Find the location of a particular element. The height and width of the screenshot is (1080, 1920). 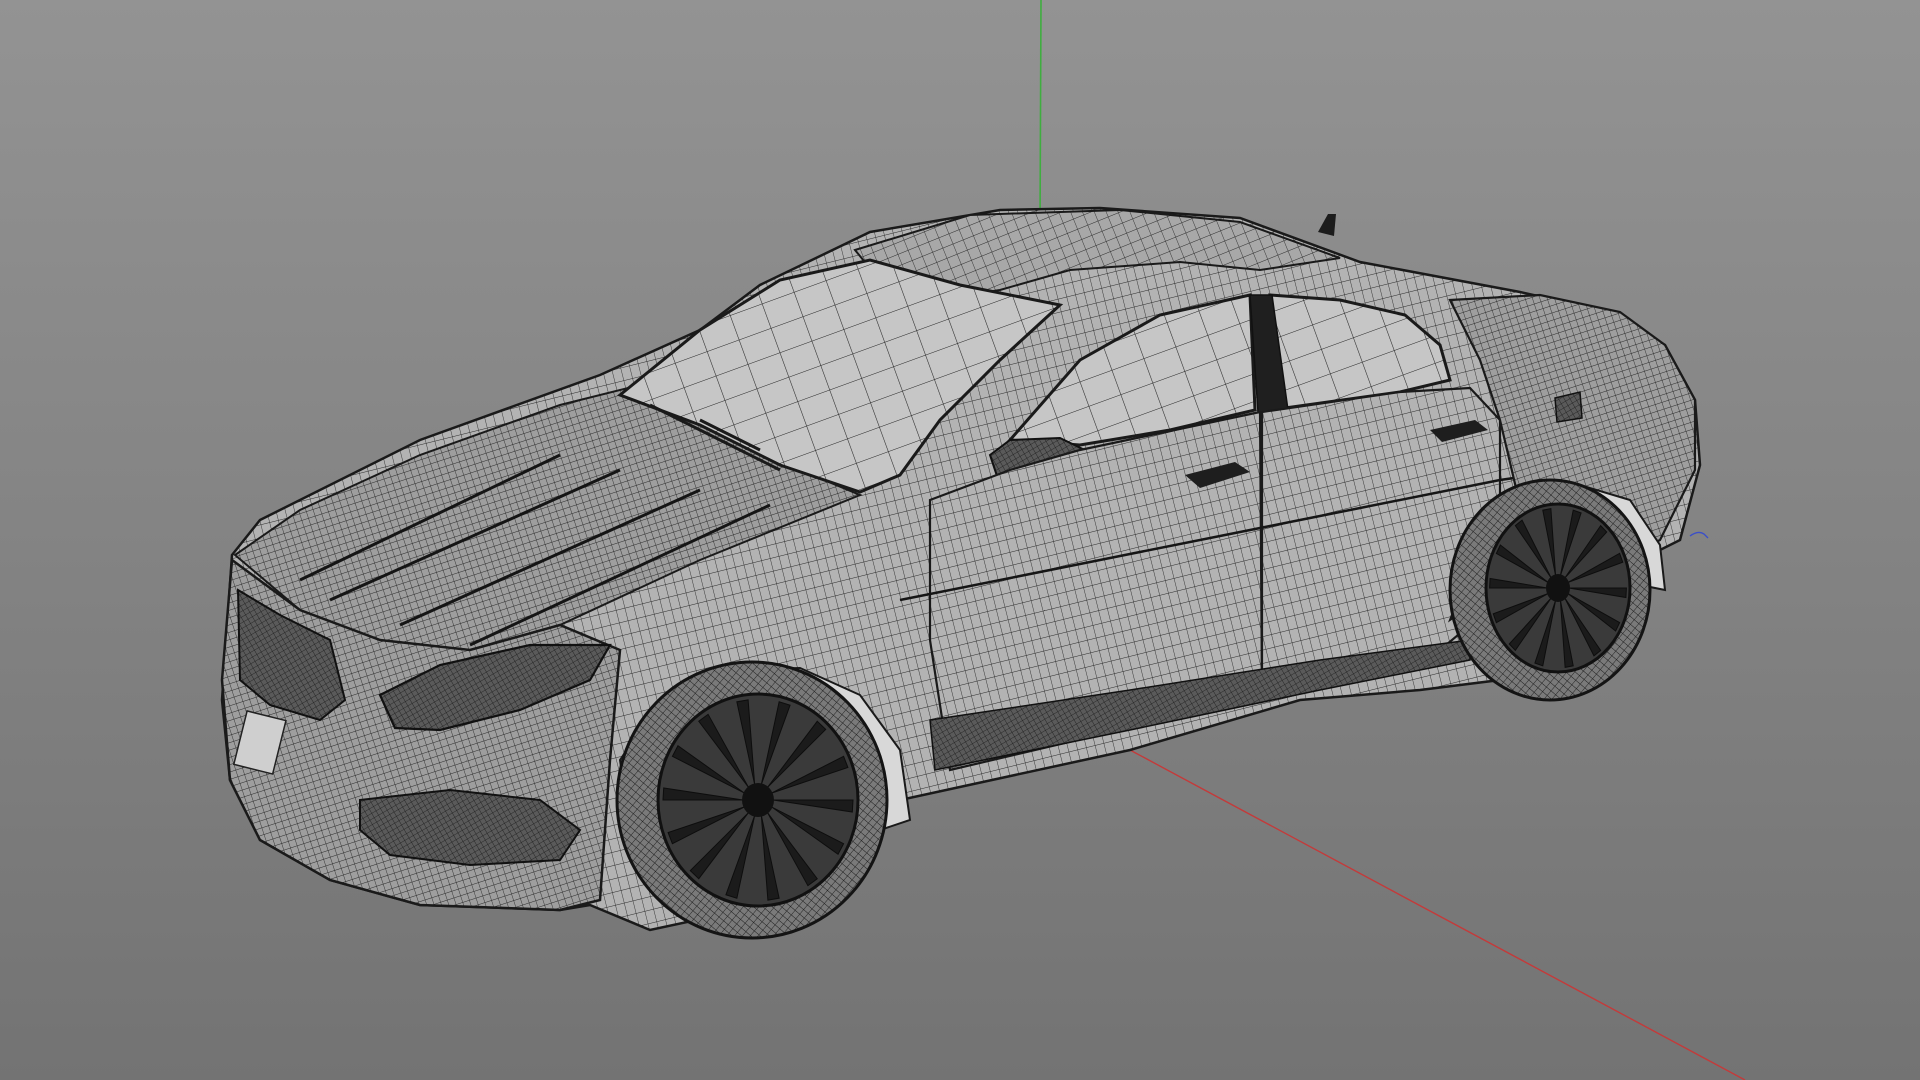

y-axis-line is located at coordinates (1040, 115).